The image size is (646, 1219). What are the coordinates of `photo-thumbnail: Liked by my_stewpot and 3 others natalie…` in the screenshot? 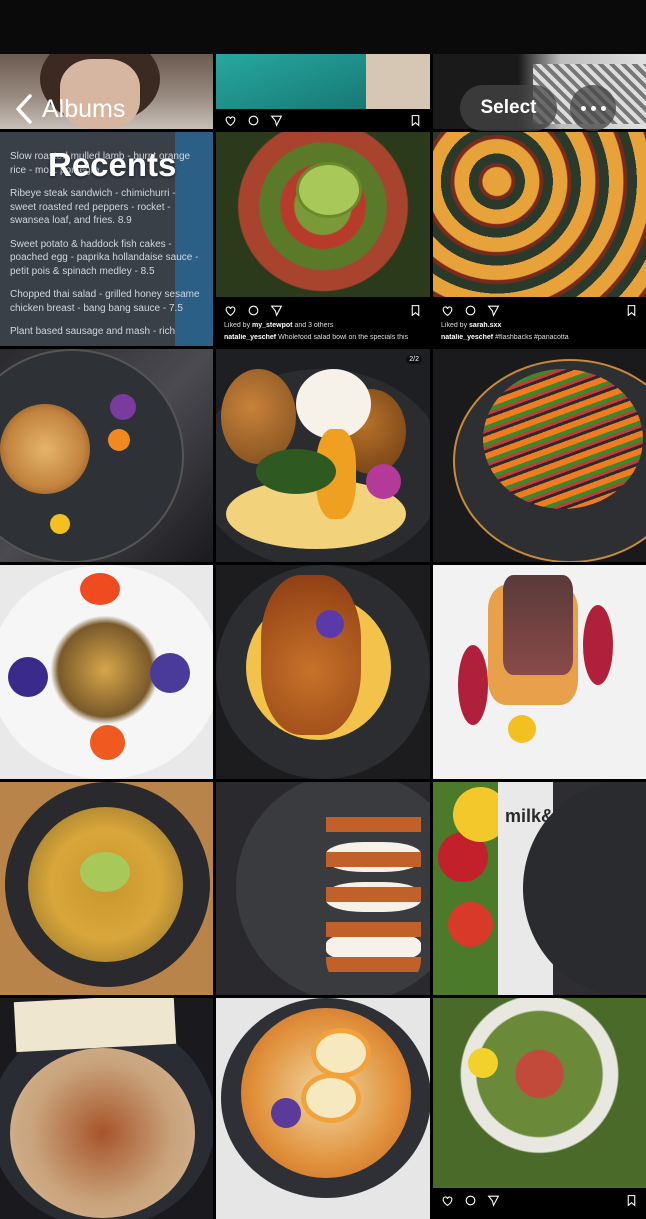 It's located at (323, 239).